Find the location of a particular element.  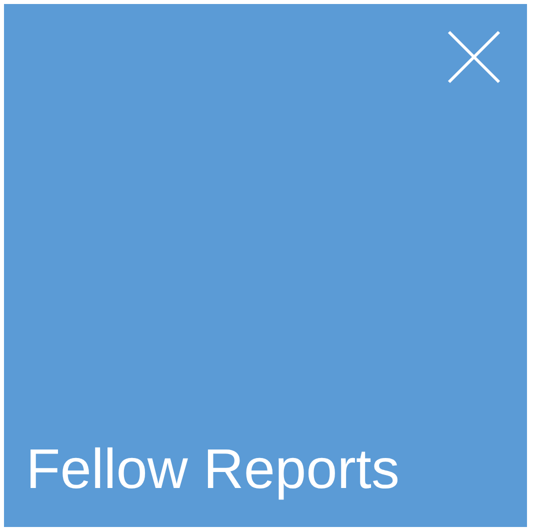

close-icon is located at coordinates (474, 57).